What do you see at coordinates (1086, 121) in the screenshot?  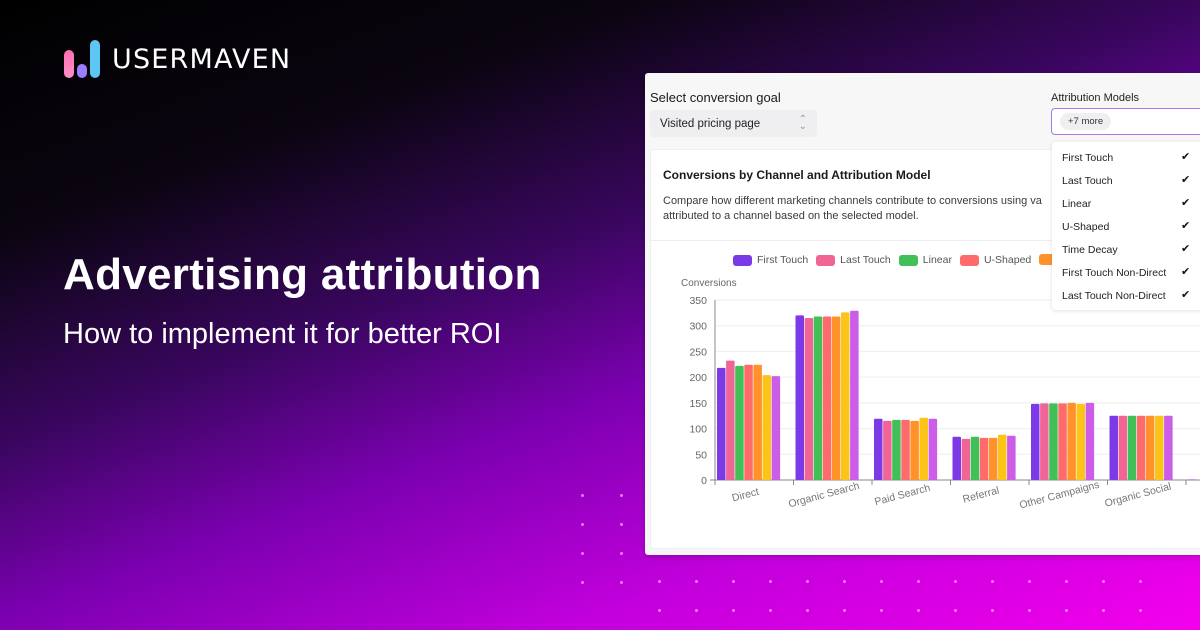 I see `more-models-chip: +7 more` at bounding box center [1086, 121].